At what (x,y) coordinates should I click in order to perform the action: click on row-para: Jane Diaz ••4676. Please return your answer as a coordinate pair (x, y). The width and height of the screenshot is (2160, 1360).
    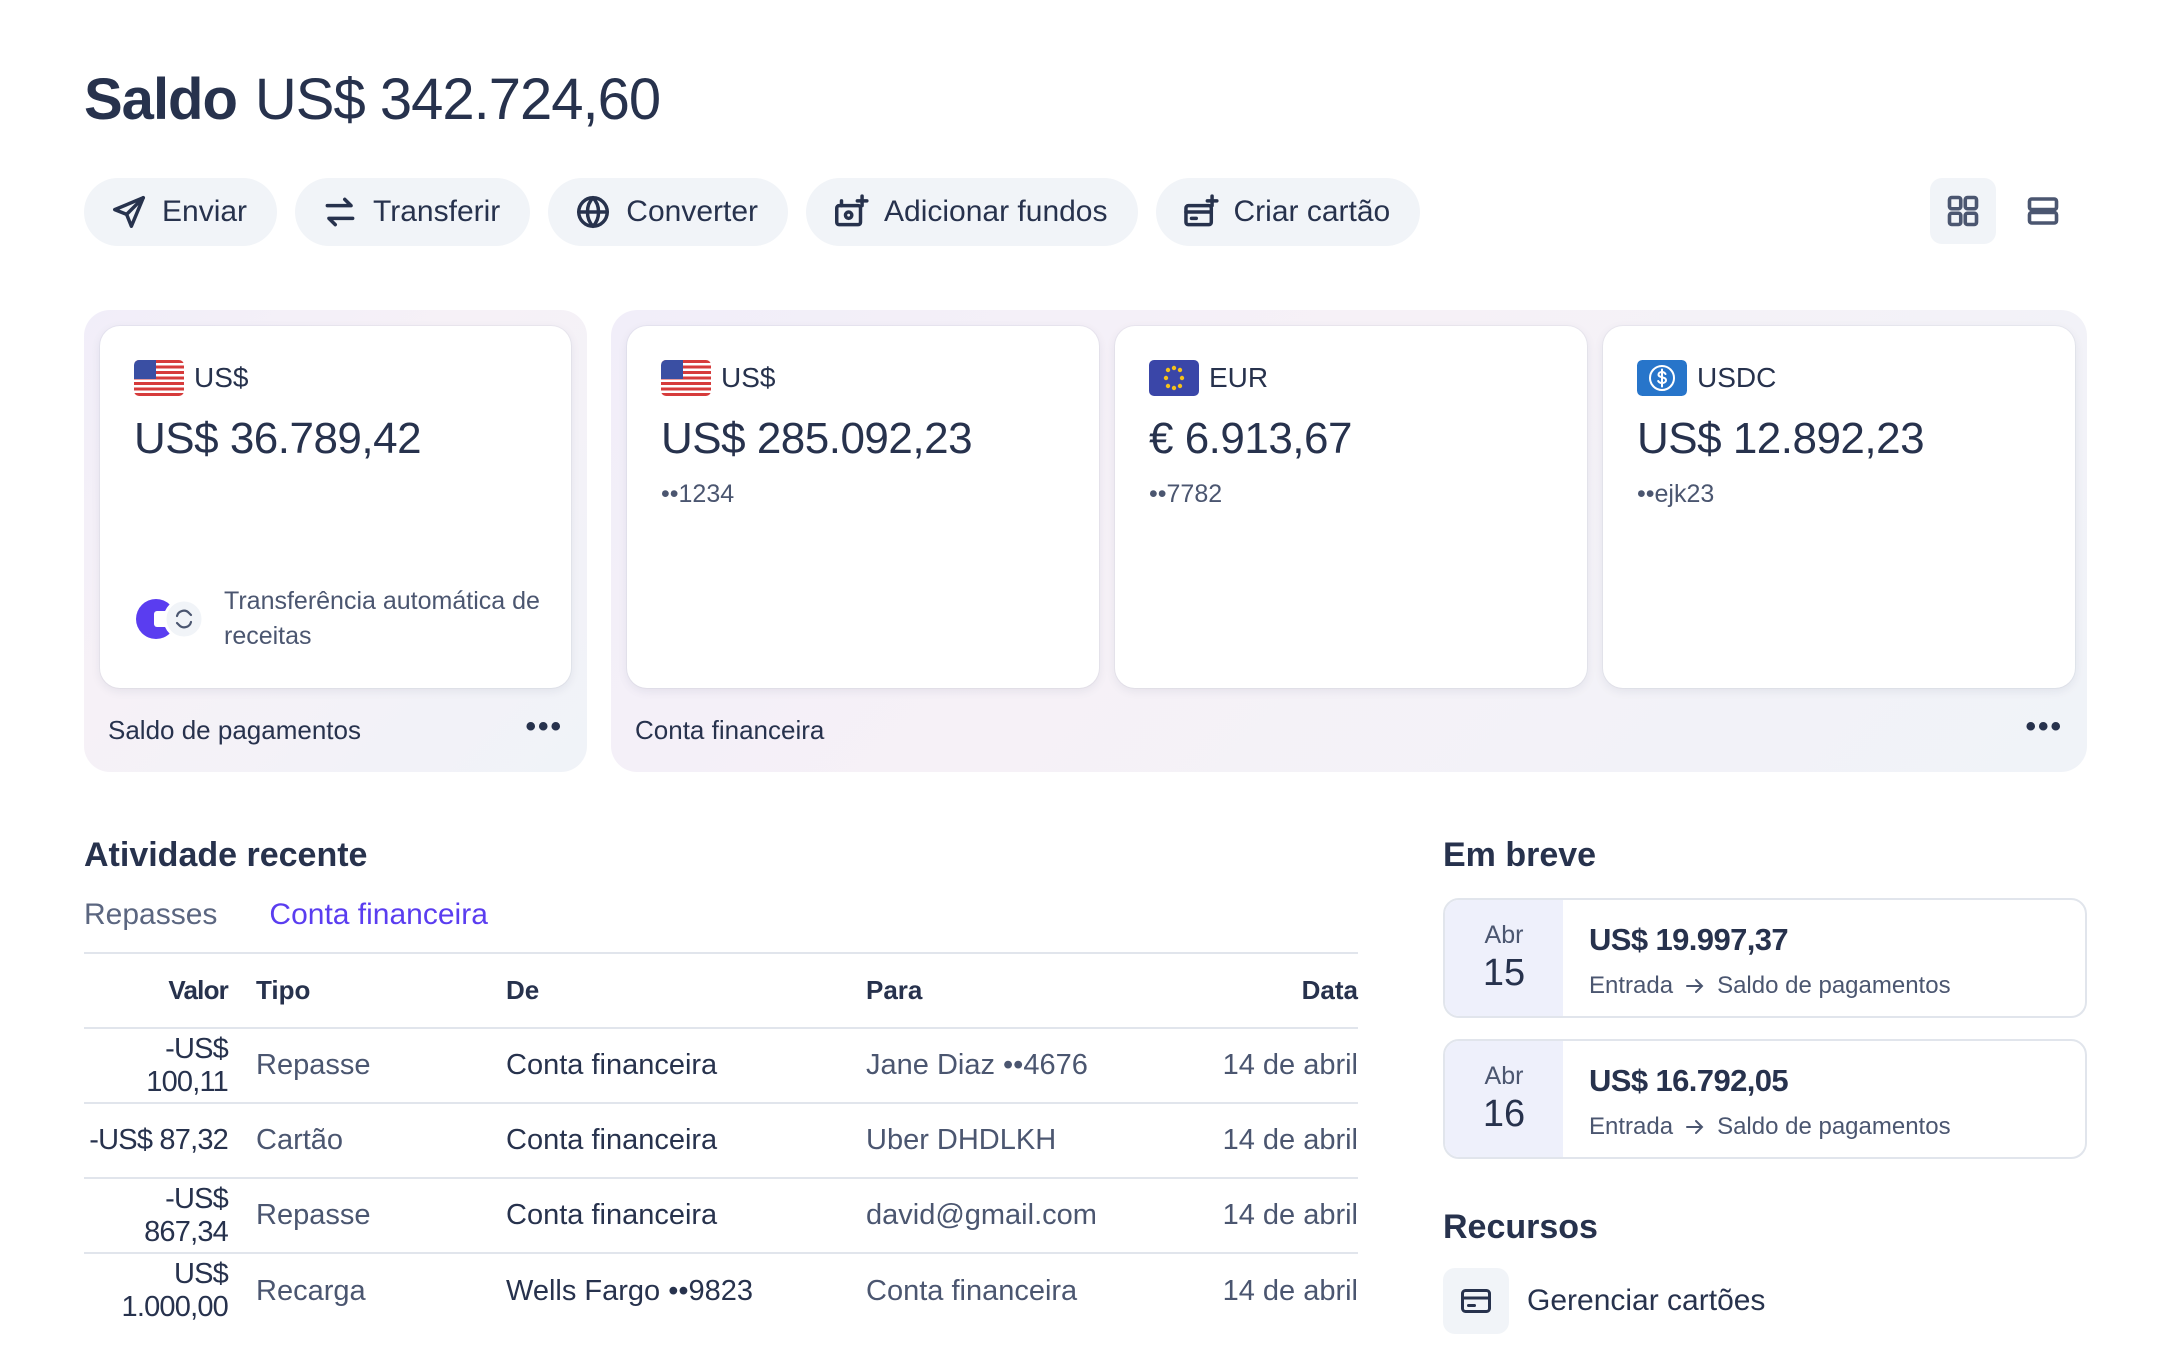
    Looking at the image, I should click on (1016, 1066).